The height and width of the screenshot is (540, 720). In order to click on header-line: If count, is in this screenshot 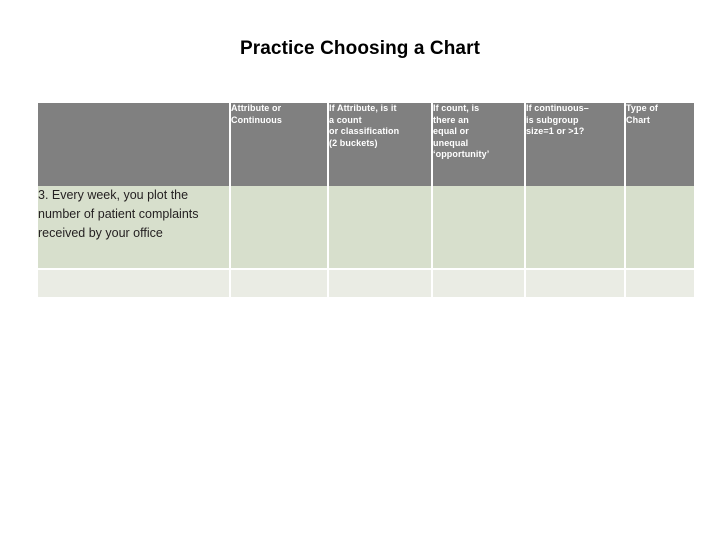, I will do `click(456, 108)`.